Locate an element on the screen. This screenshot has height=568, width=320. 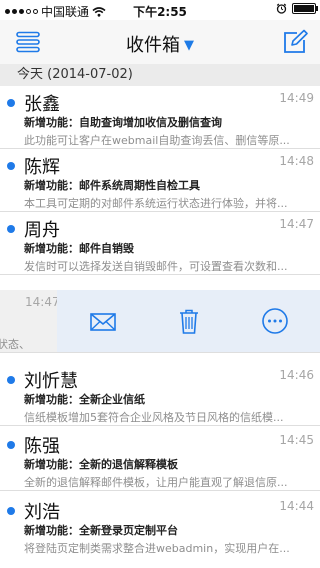
nav-bar: 收件箱 ▼ is located at coordinates (160, 42).